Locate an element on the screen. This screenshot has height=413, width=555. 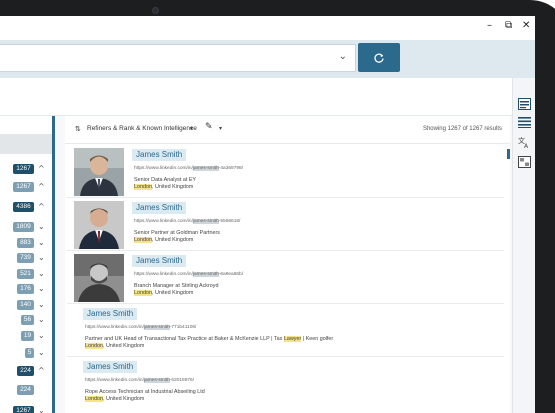
facet-count-badge: 5 is located at coordinates (29, 353).